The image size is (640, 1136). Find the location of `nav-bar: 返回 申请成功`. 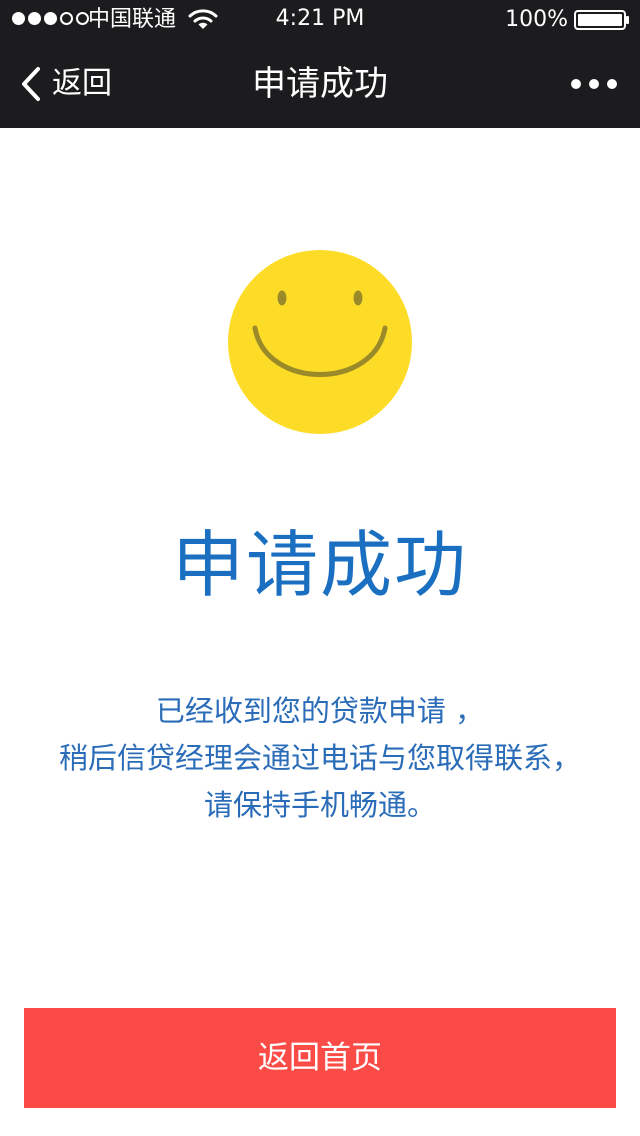

nav-bar: 返回 申请成功 is located at coordinates (320, 84).